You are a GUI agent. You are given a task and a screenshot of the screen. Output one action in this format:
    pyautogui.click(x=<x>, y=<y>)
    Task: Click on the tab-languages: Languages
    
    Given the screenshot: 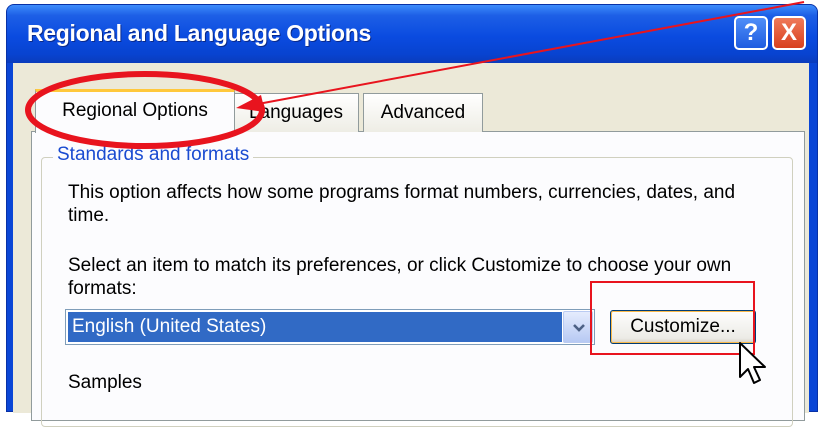 What is the action you would take?
    pyautogui.click(x=296, y=112)
    